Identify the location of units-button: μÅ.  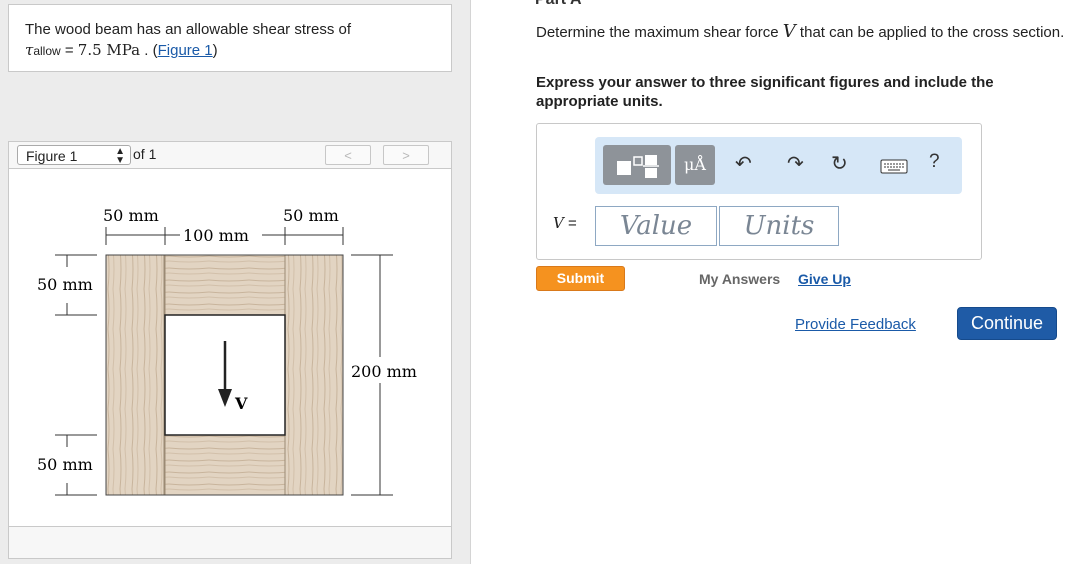
(695, 165).